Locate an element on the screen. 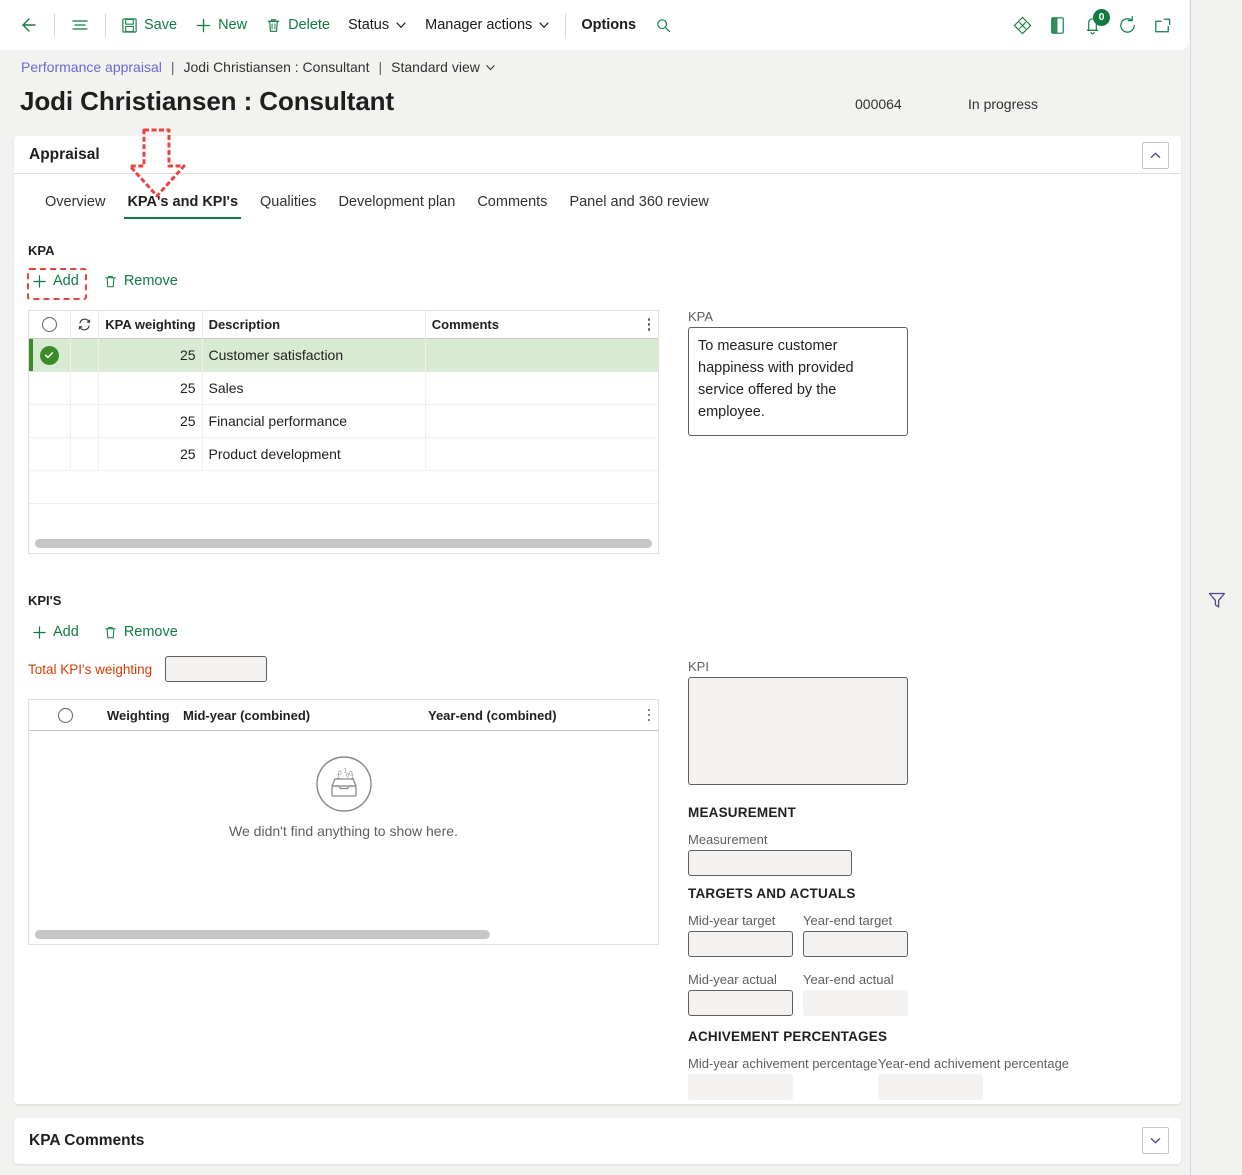  breadcrumb-root-link: Performance appraisal is located at coordinates (91, 67).